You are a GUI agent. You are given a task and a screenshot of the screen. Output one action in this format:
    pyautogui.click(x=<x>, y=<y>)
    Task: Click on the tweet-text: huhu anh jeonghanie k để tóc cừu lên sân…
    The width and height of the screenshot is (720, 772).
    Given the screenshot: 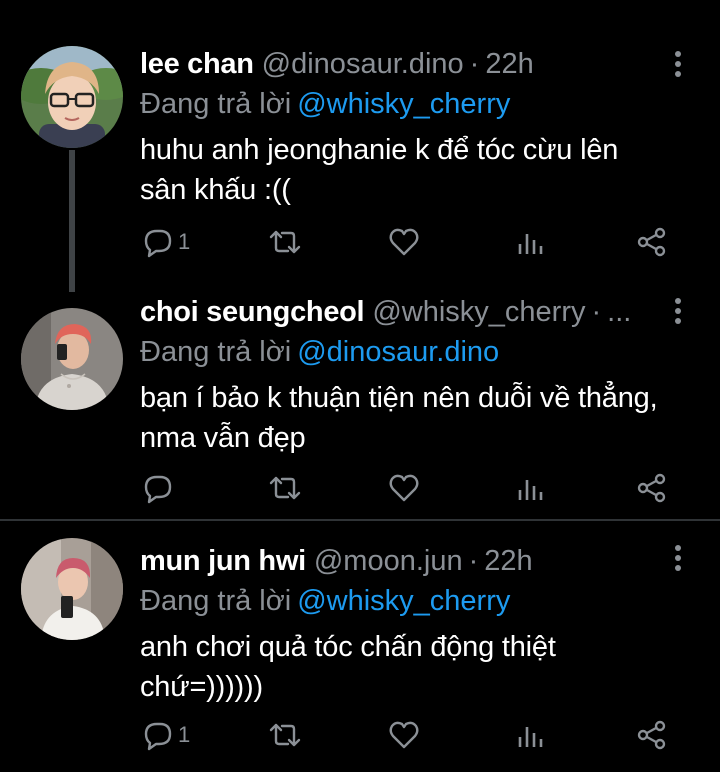 What is the action you would take?
    pyautogui.click(x=400, y=170)
    